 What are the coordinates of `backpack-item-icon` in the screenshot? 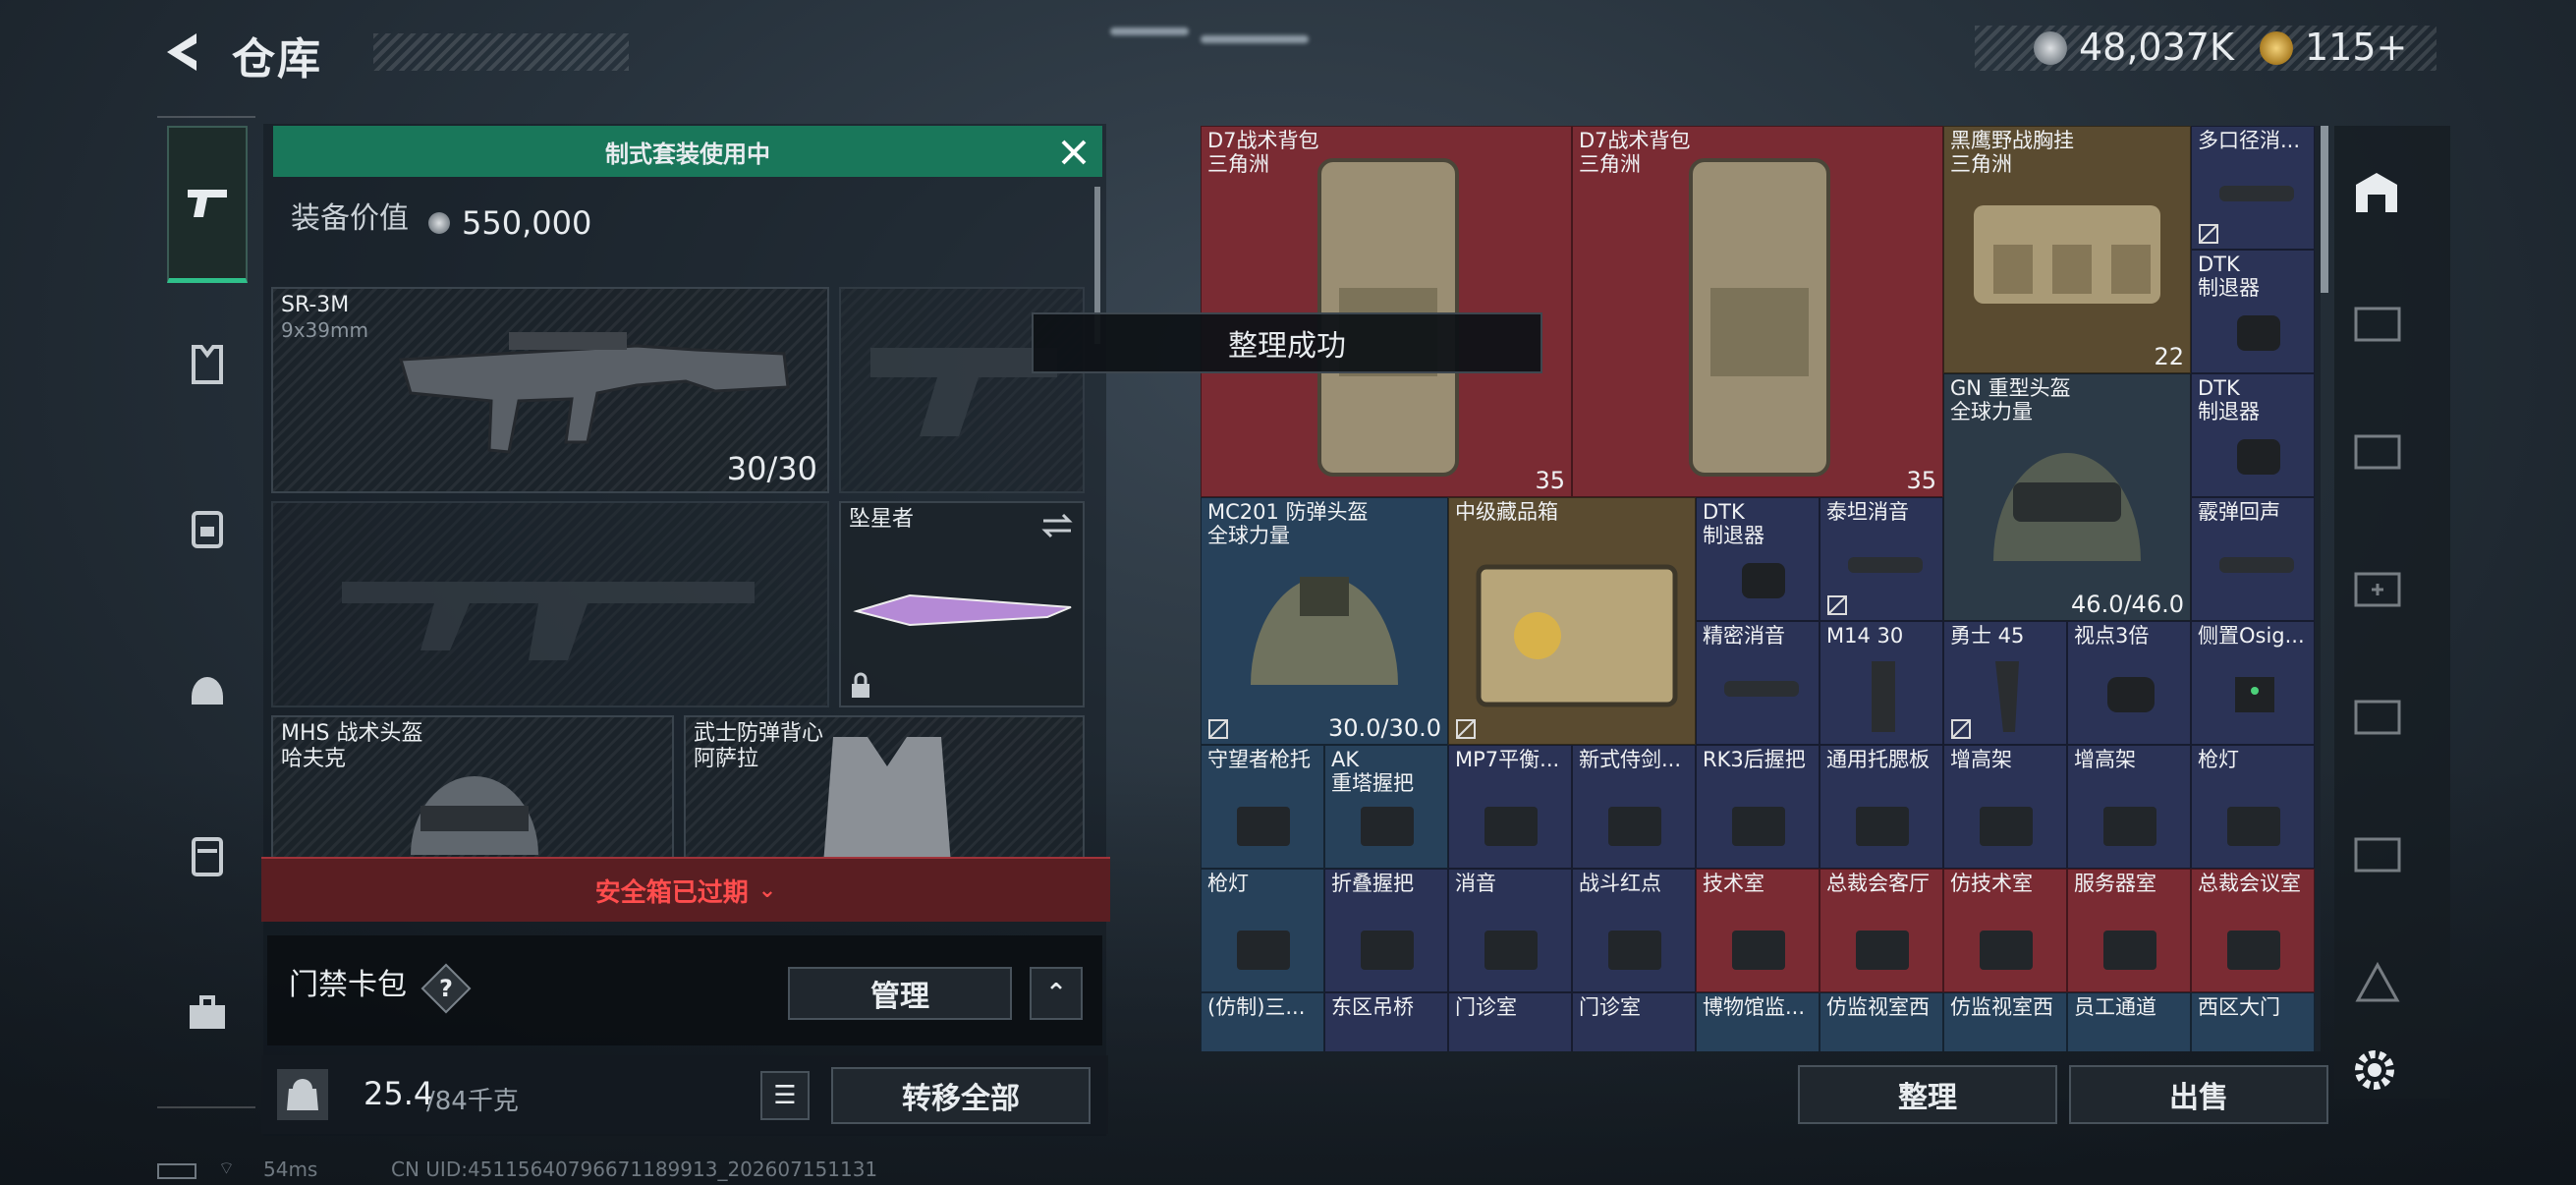 It's located at (1759, 318).